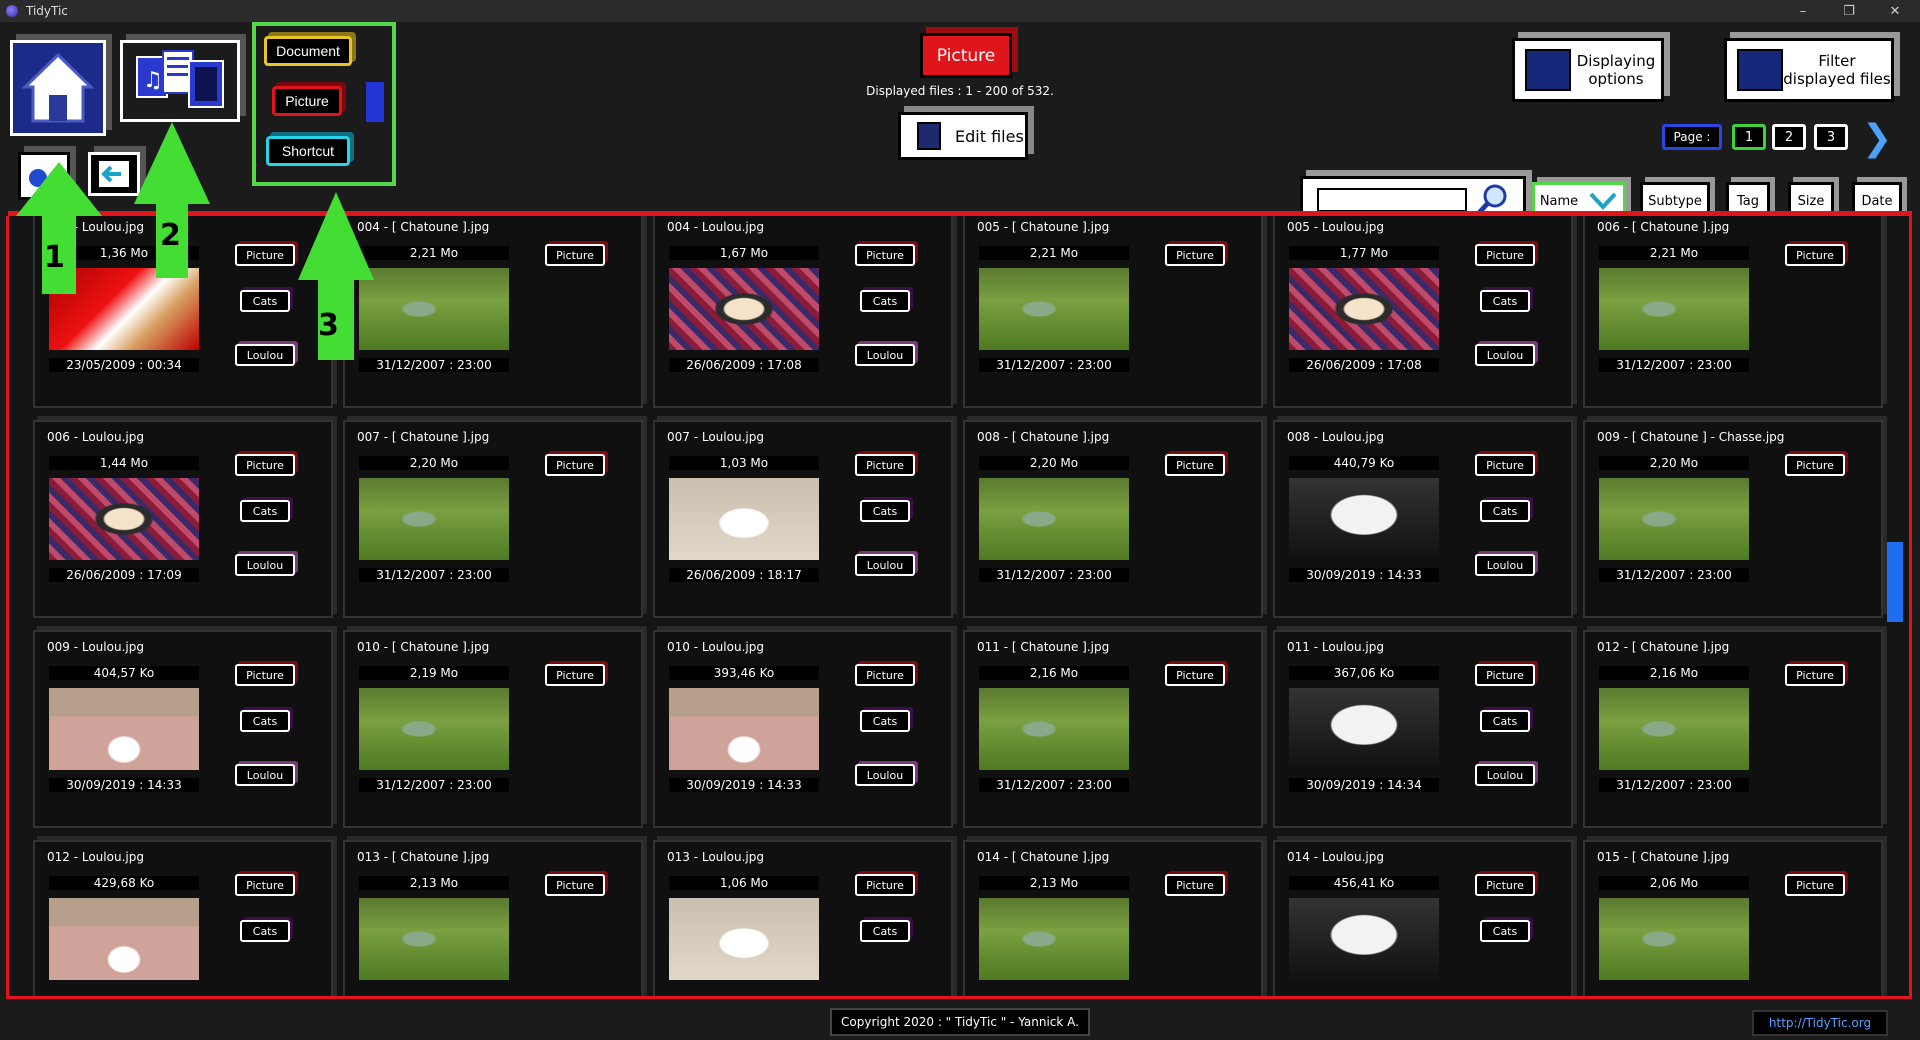  I want to click on restore-button: ❐, so click(1849, 11).